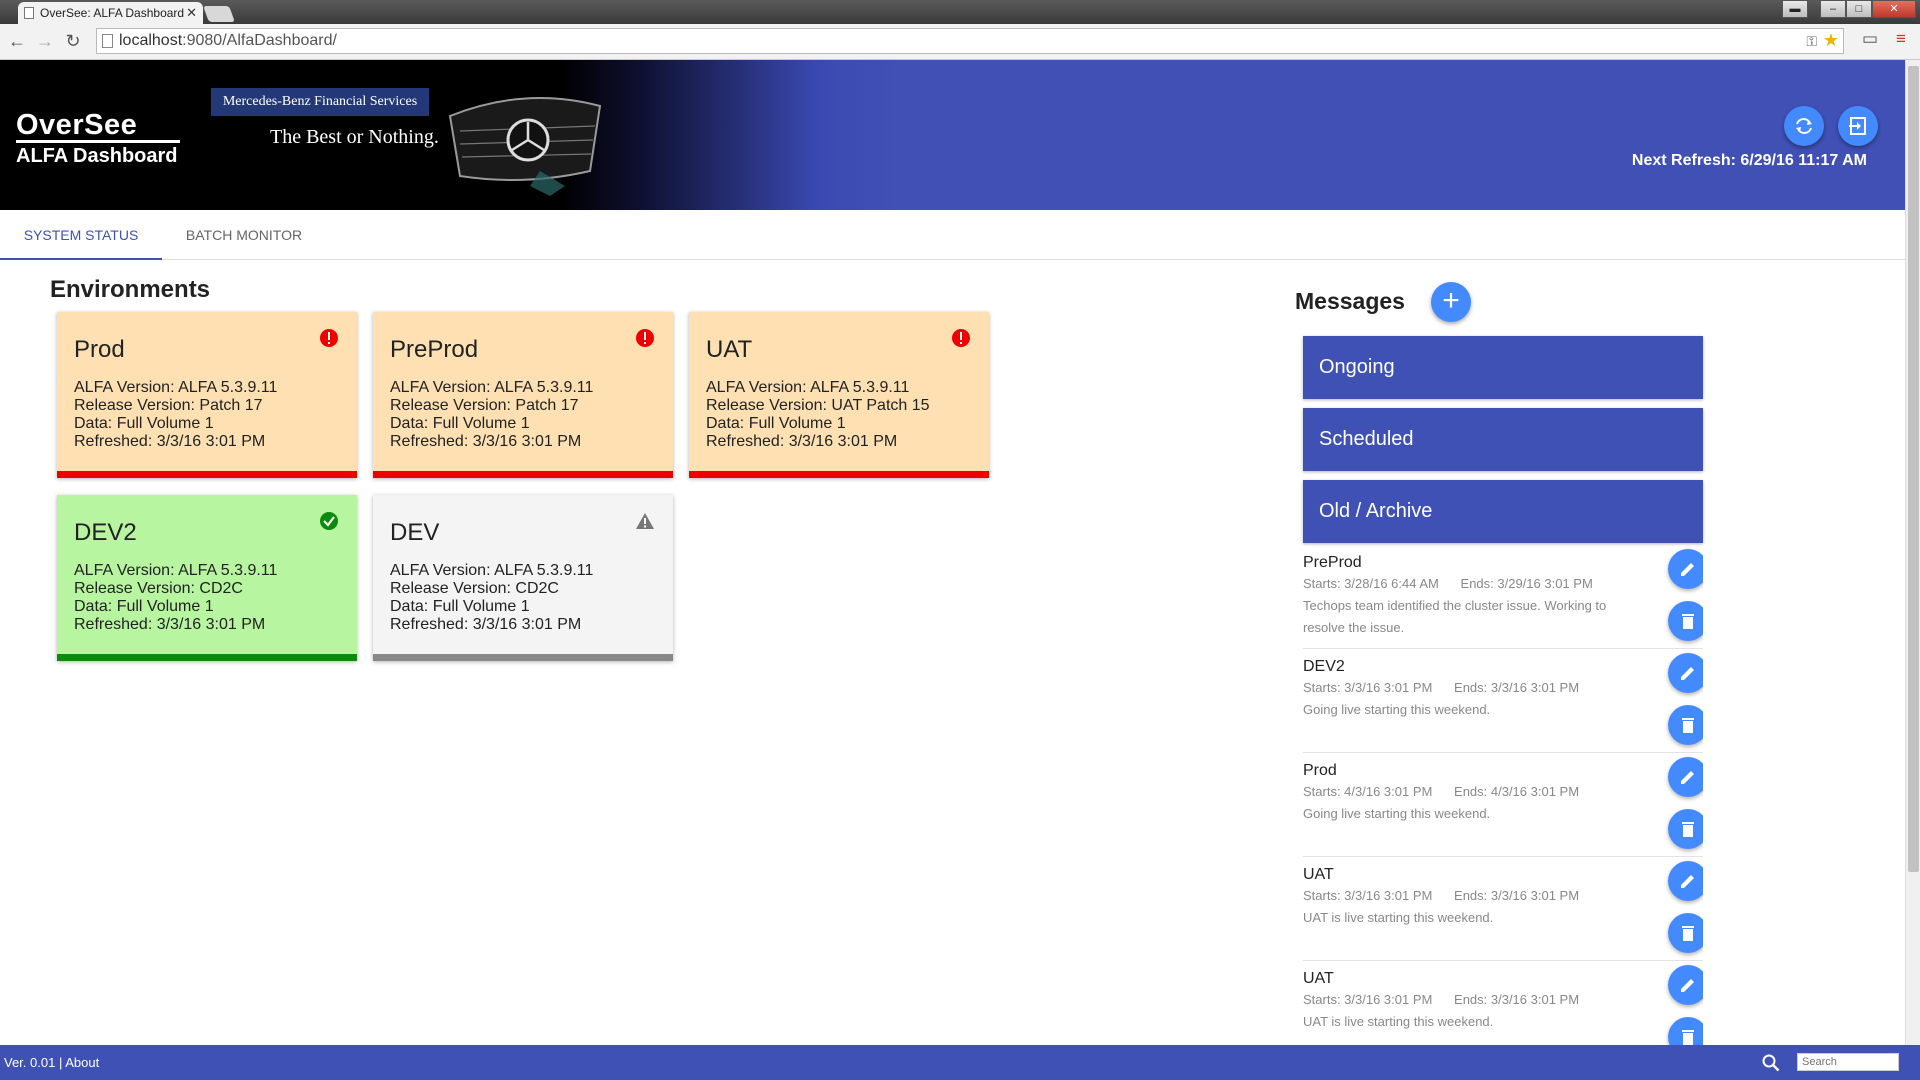 The height and width of the screenshot is (1080, 1920). What do you see at coordinates (1833, 9) in the screenshot?
I see `window-minimize-button: –` at bounding box center [1833, 9].